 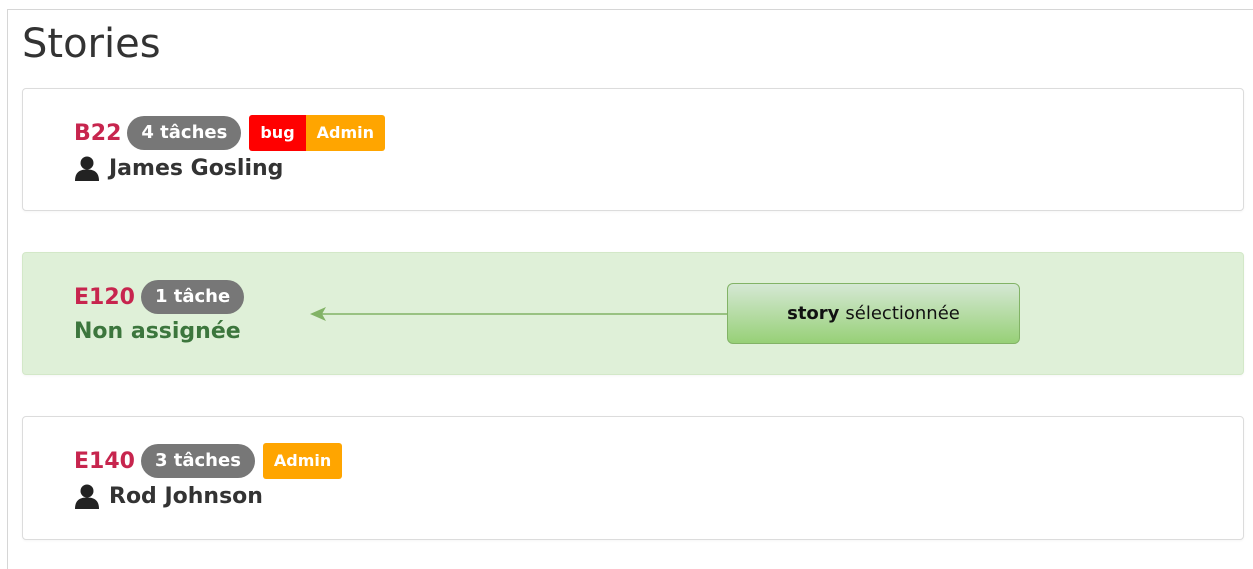 What do you see at coordinates (813, 313) in the screenshot?
I see `callout-bold-text: story` at bounding box center [813, 313].